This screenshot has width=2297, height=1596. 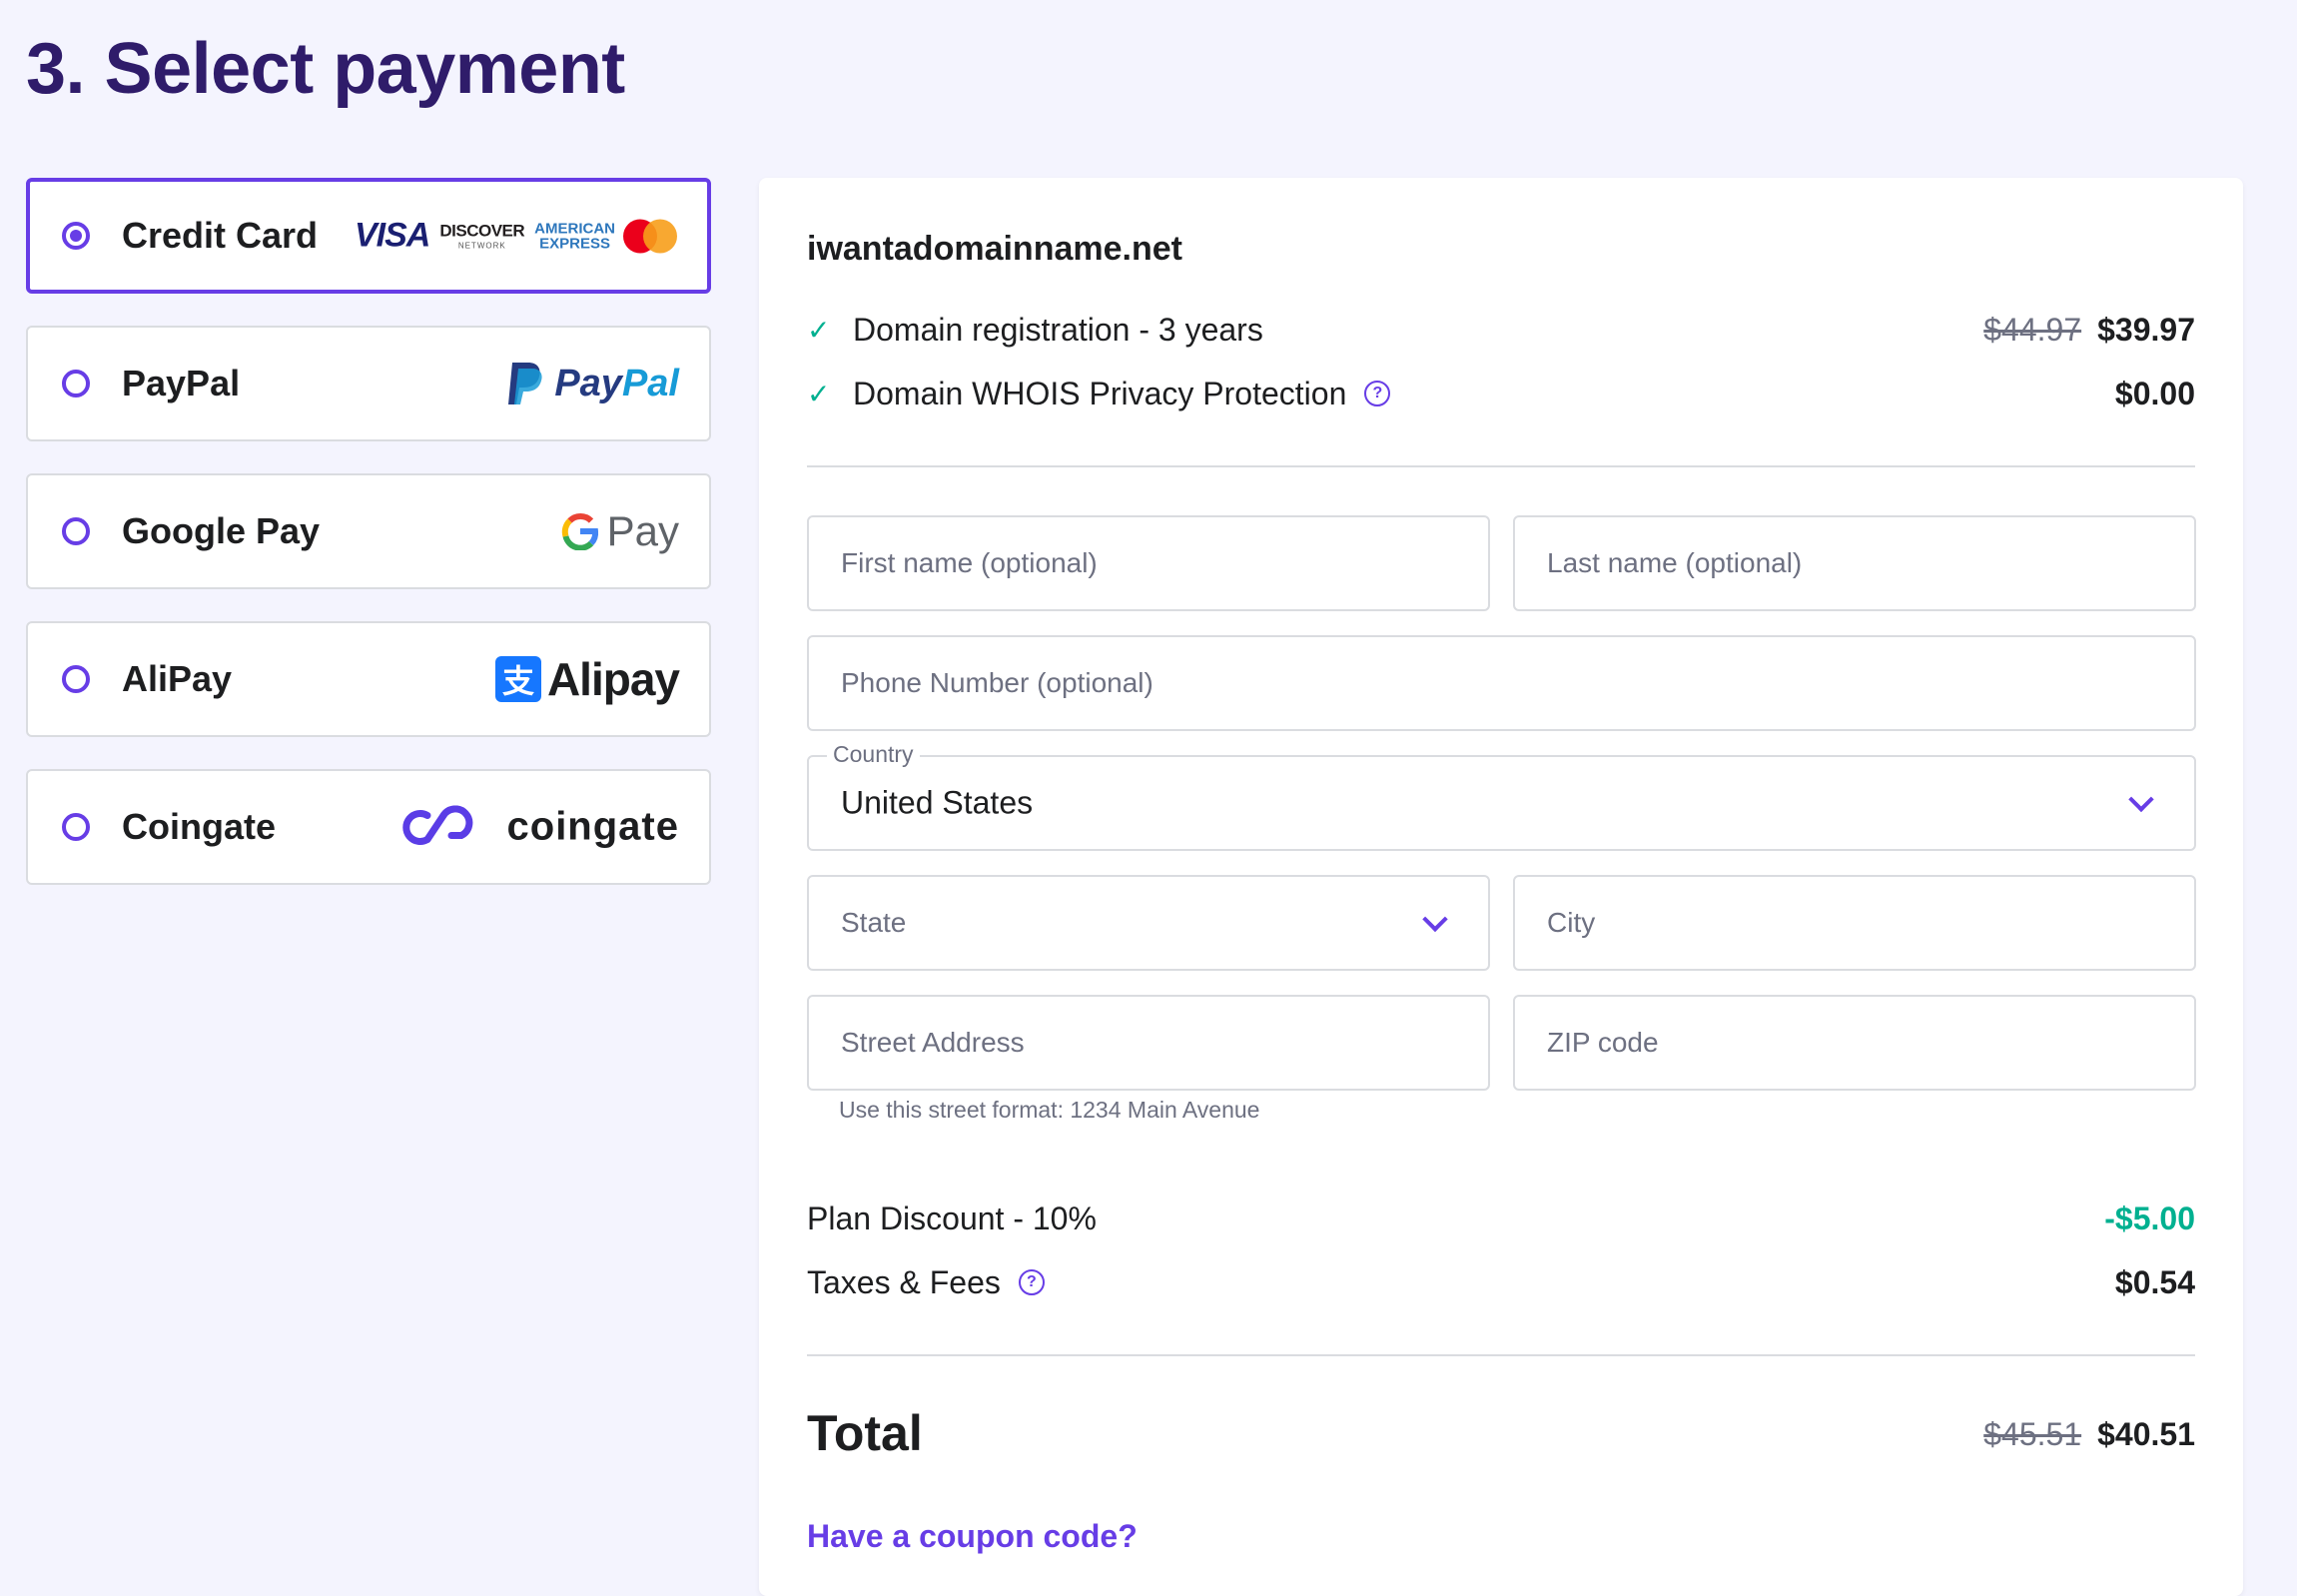 I want to click on total-old-price: $45.51, so click(x=2032, y=1434).